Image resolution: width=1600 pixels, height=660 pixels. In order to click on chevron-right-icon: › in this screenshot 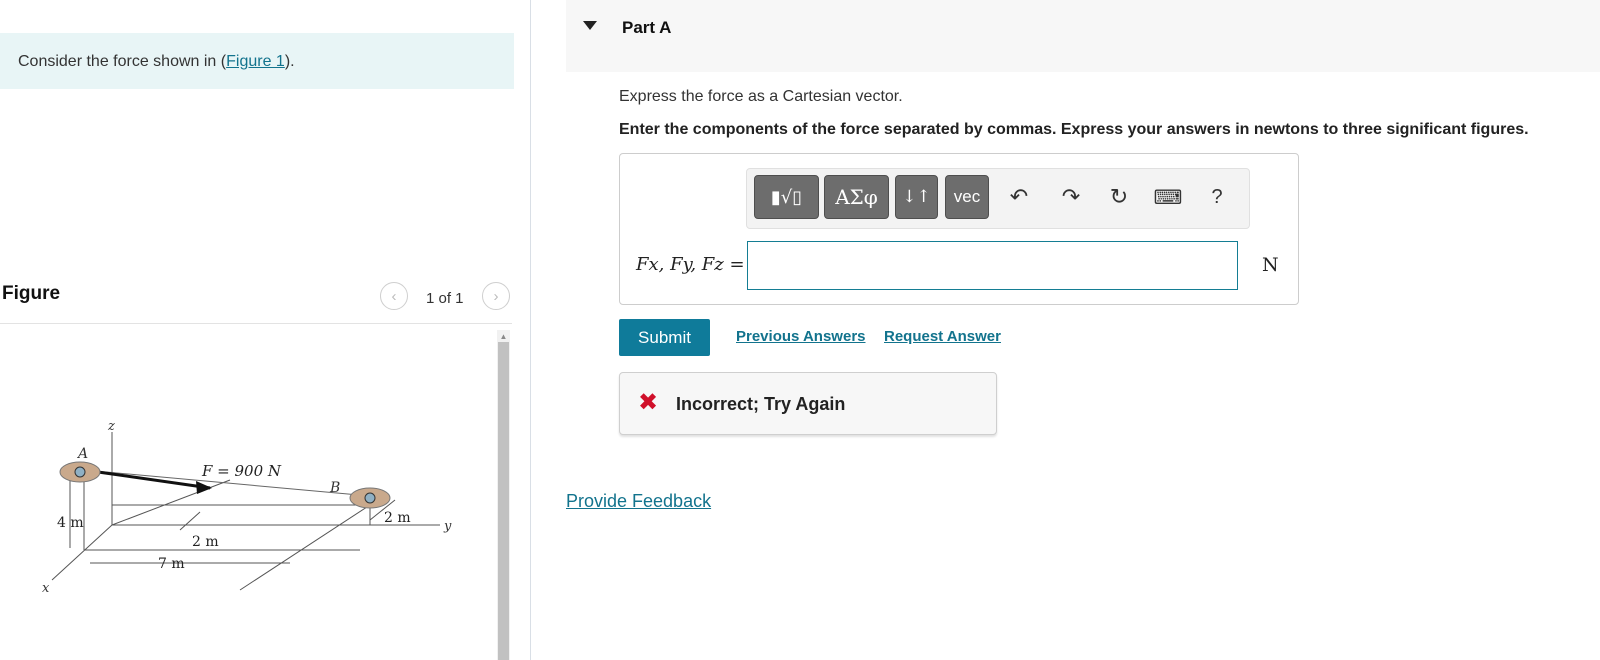, I will do `click(496, 296)`.